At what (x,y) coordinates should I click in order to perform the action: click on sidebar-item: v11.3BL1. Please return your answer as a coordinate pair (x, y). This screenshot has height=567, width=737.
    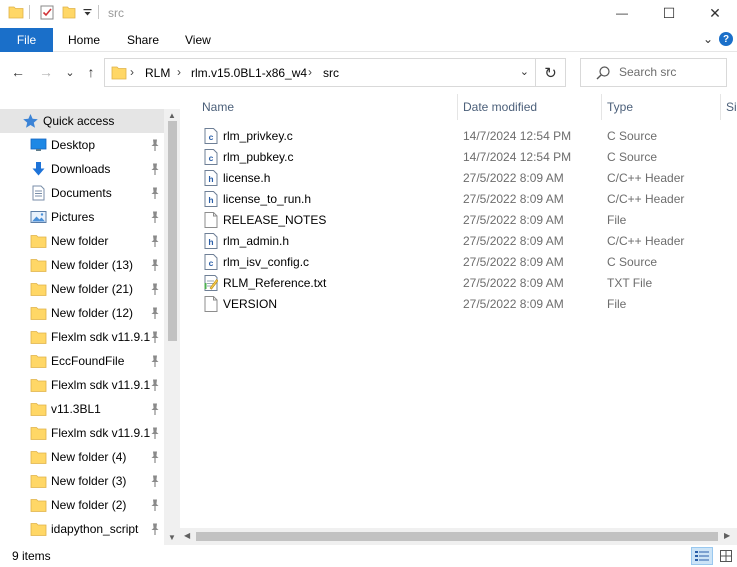
    Looking at the image, I should click on (82, 409).